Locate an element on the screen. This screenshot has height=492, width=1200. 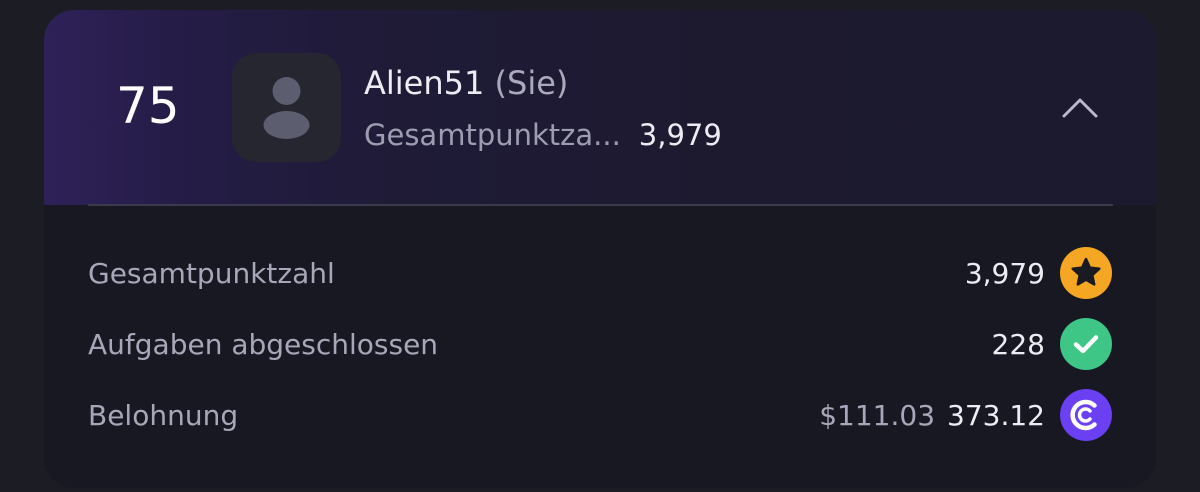
star-icon is located at coordinates (1086, 273).